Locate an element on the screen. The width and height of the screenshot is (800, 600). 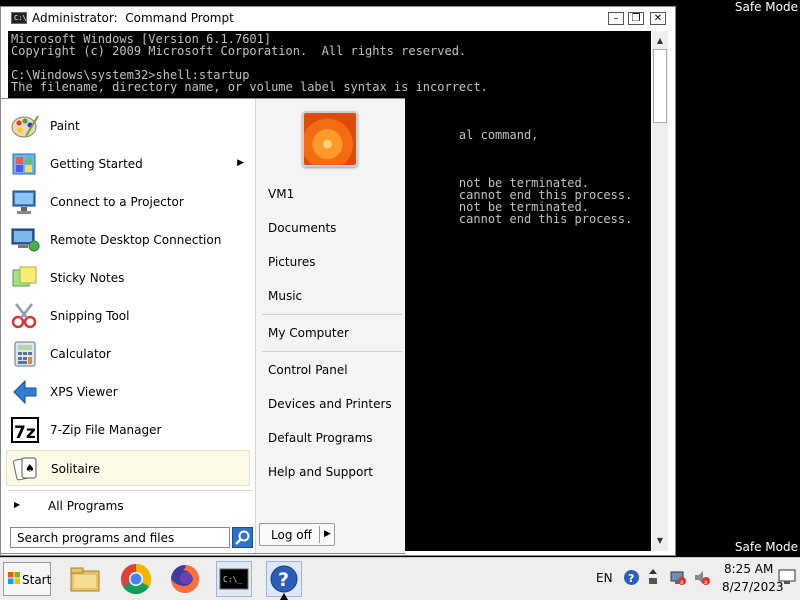
program-label: Connect to a Projector is located at coordinates (117, 202).